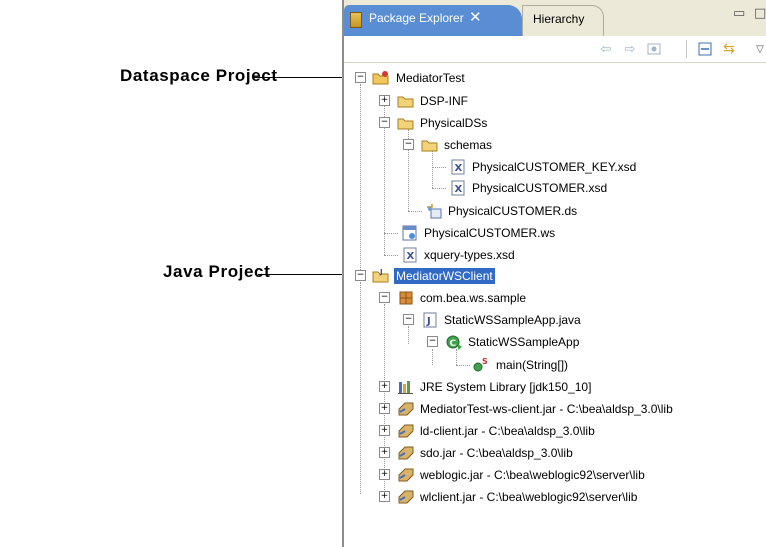  Describe the element at coordinates (554, 167) in the screenshot. I see `tree-item-physicalcustomer-key-xsd: PhysicalCUSTOMER_KEY.xsd` at that location.